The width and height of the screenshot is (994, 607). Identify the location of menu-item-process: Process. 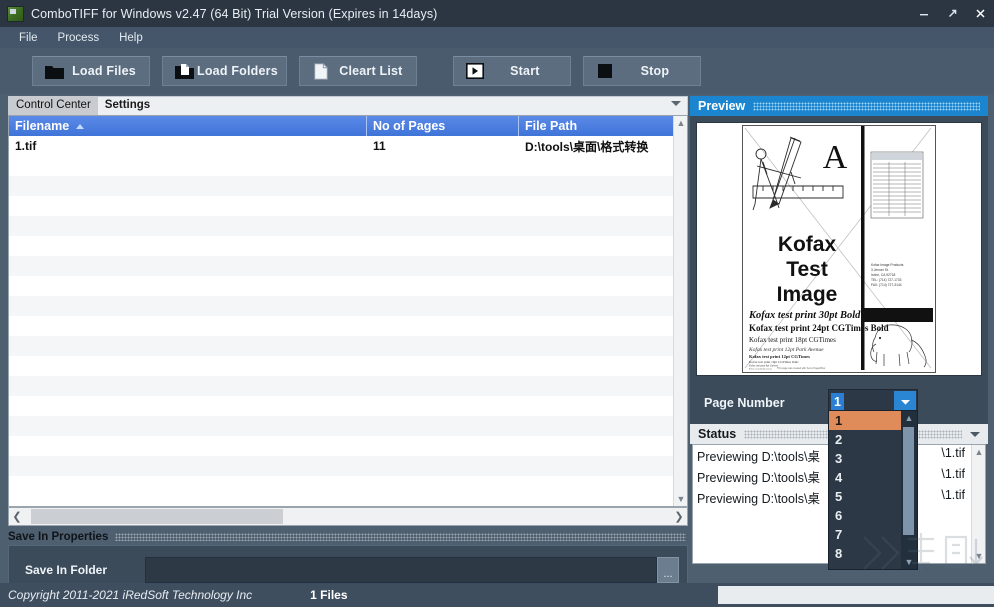
(79, 38).